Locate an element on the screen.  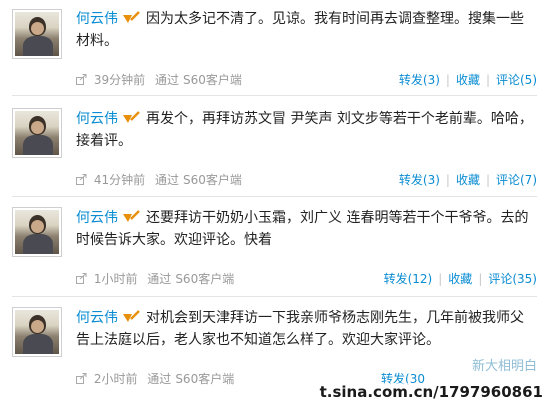
post-body: 何云伟 再发个，再拜访苏文冒 尹笑声 刘文步等若干个老前辈。哈哈，接着评。 is located at coordinates (305, 130).